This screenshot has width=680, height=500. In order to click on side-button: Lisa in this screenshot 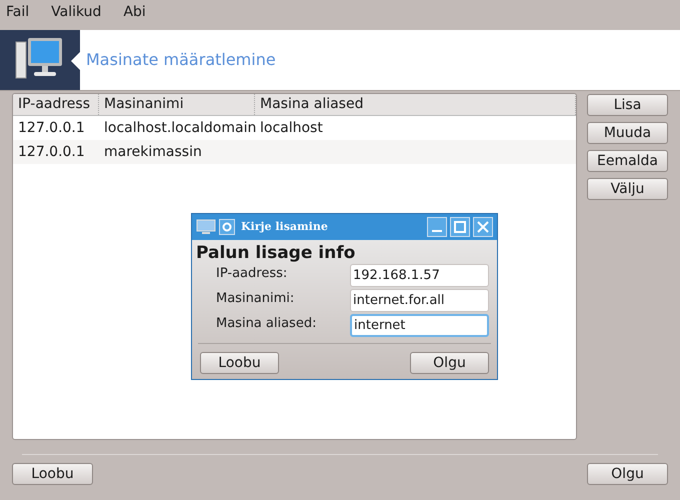, I will do `click(627, 105)`.